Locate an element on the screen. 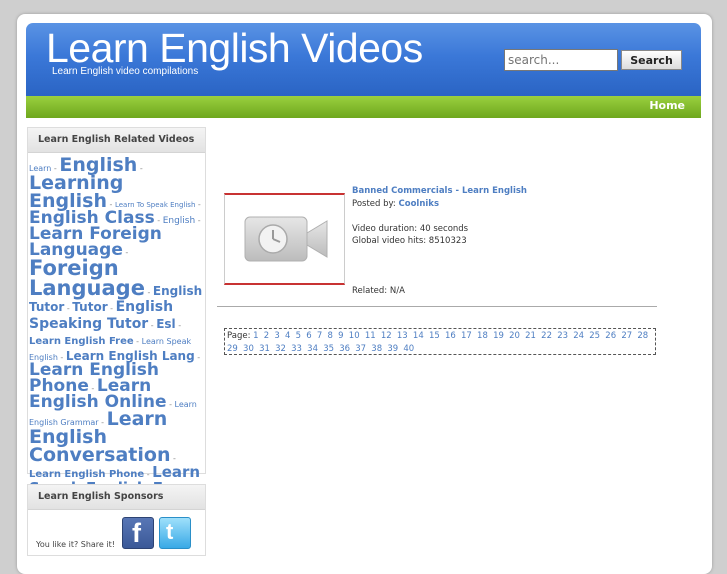 Image resolution: width=727 pixels, height=574 pixels. nav-home-link: Home is located at coordinates (667, 105).